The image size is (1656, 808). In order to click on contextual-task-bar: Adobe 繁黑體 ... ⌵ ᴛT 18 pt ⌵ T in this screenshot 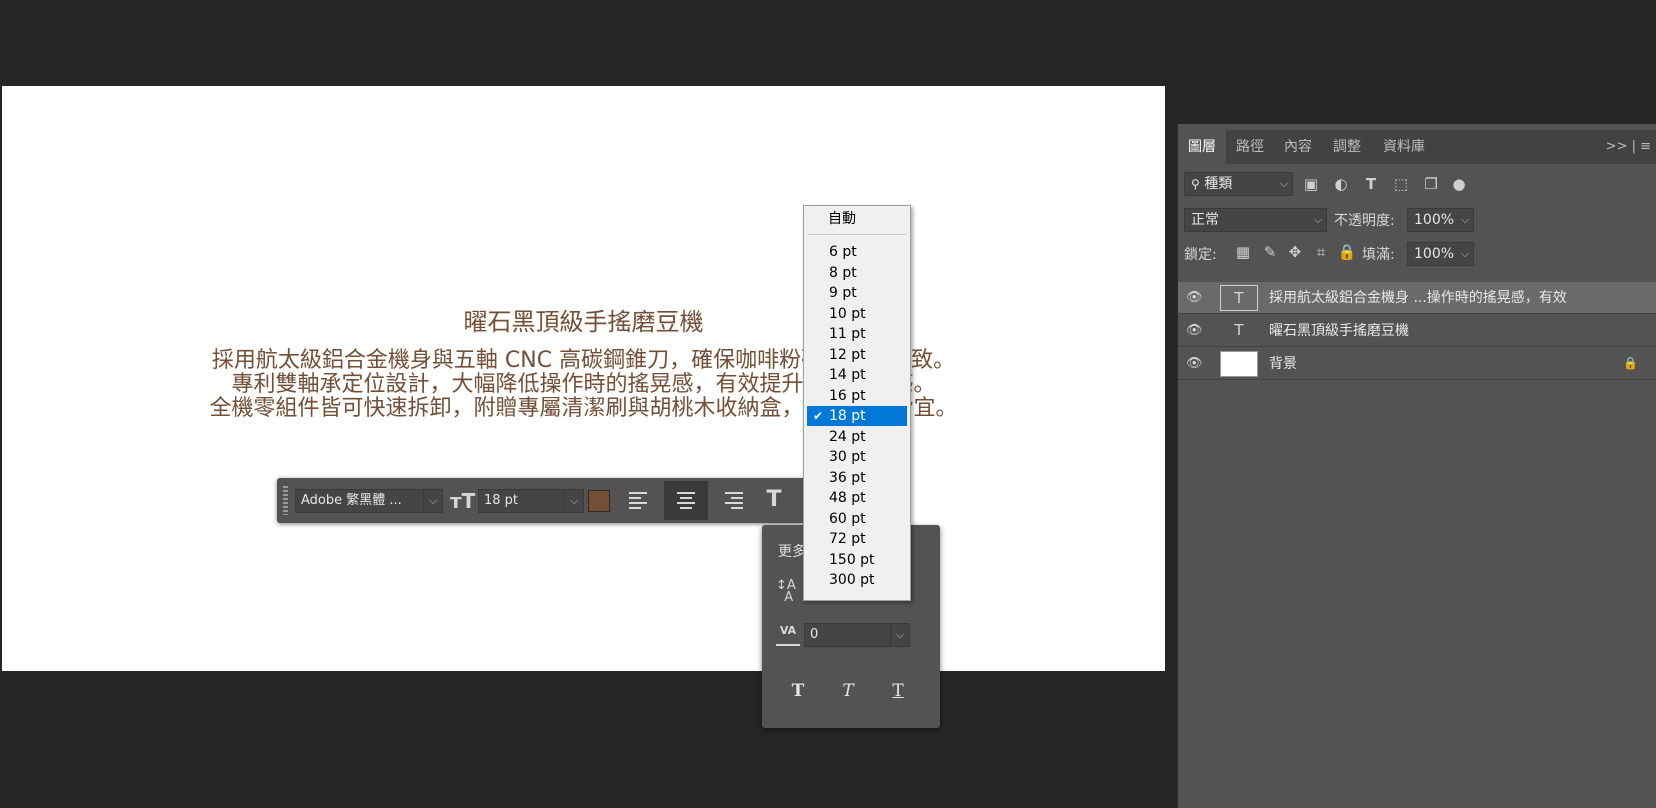, I will do `click(577, 500)`.